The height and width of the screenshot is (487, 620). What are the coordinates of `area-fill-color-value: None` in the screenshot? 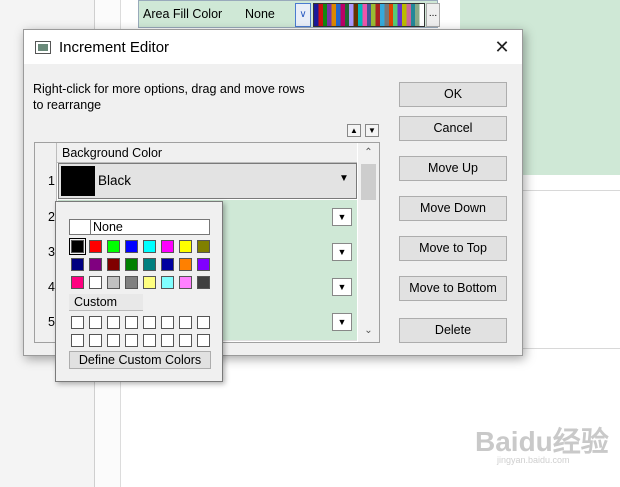 It's located at (260, 14).